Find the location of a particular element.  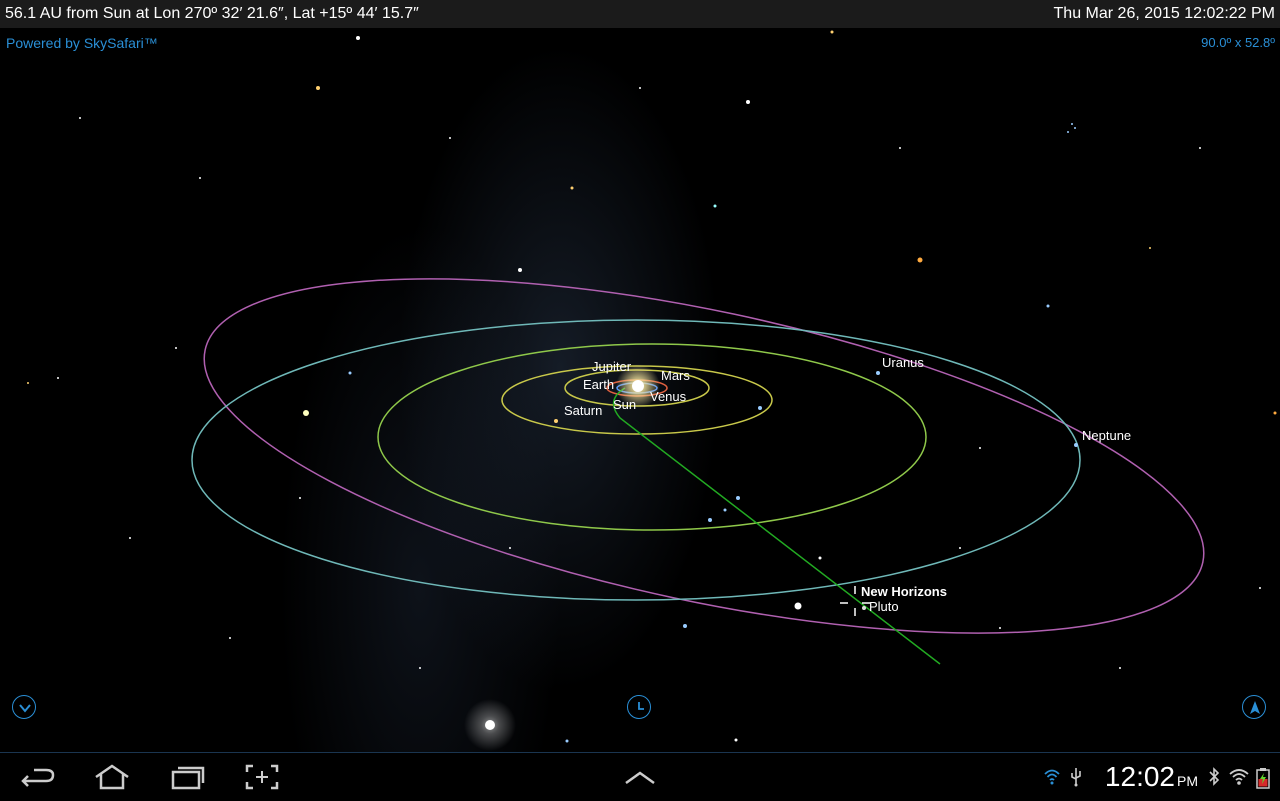

clock-ampm: PM is located at coordinates (1187, 781).